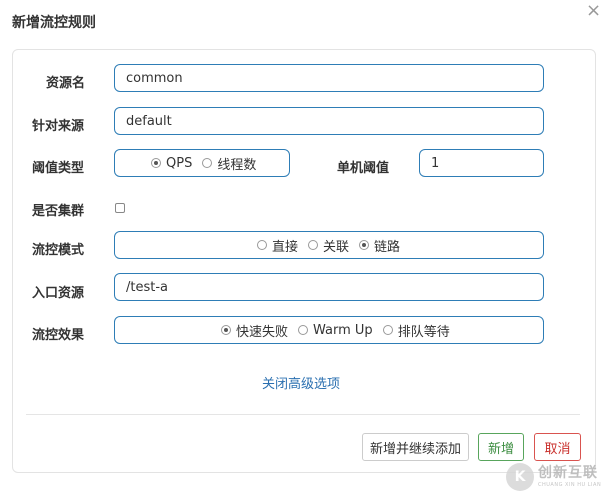 This screenshot has width=608, height=496. I want to click on footer-divider, so click(303, 414).